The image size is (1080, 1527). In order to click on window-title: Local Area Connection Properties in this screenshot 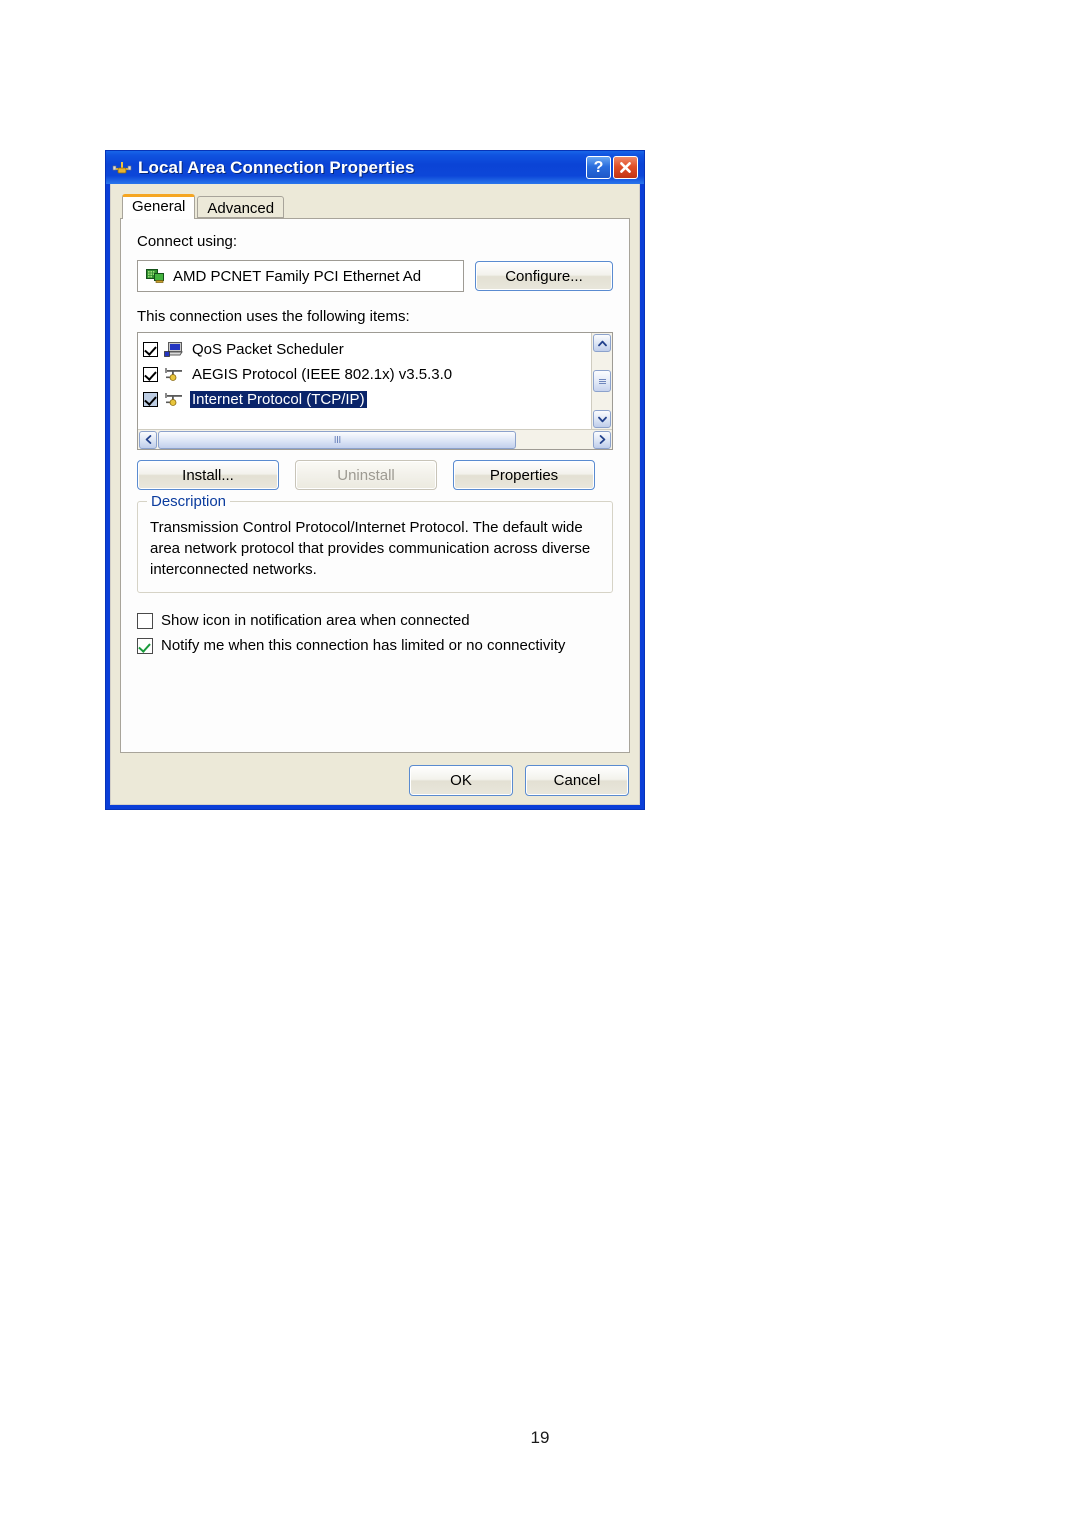, I will do `click(276, 167)`.